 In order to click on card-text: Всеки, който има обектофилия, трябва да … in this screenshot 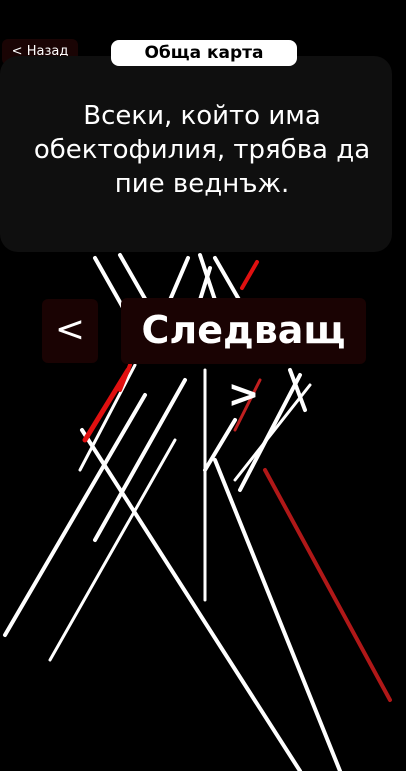, I will do `click(202, 150)`.